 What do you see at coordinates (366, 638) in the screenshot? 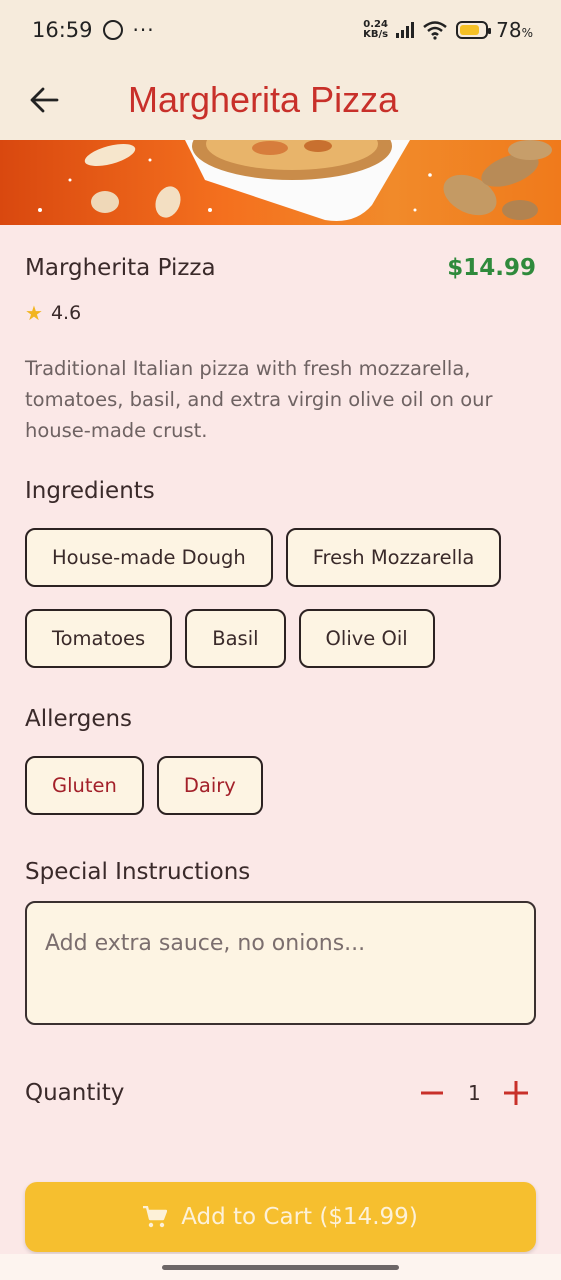
I see `ingredient-chip: Olive Oil` at bounding box center [366, 638].